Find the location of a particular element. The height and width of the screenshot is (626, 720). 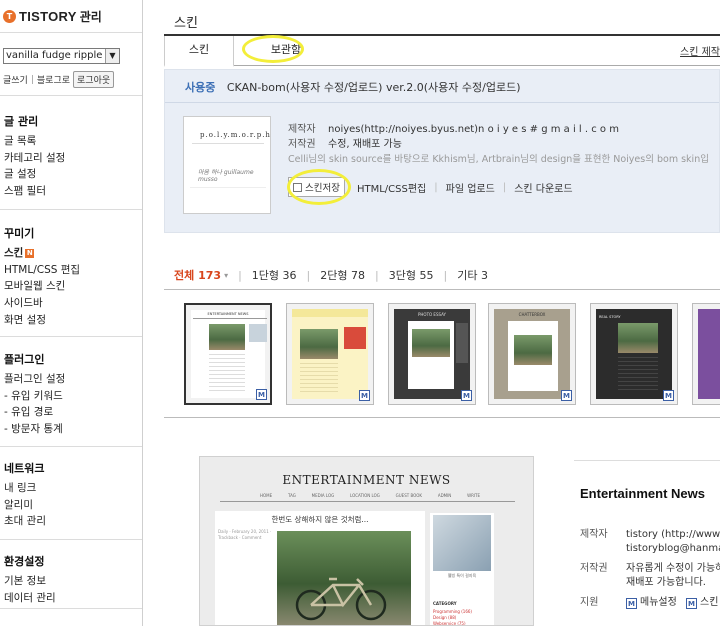

menu-settings-link: M 메뉴설정 is located at coordinates (651, 603).